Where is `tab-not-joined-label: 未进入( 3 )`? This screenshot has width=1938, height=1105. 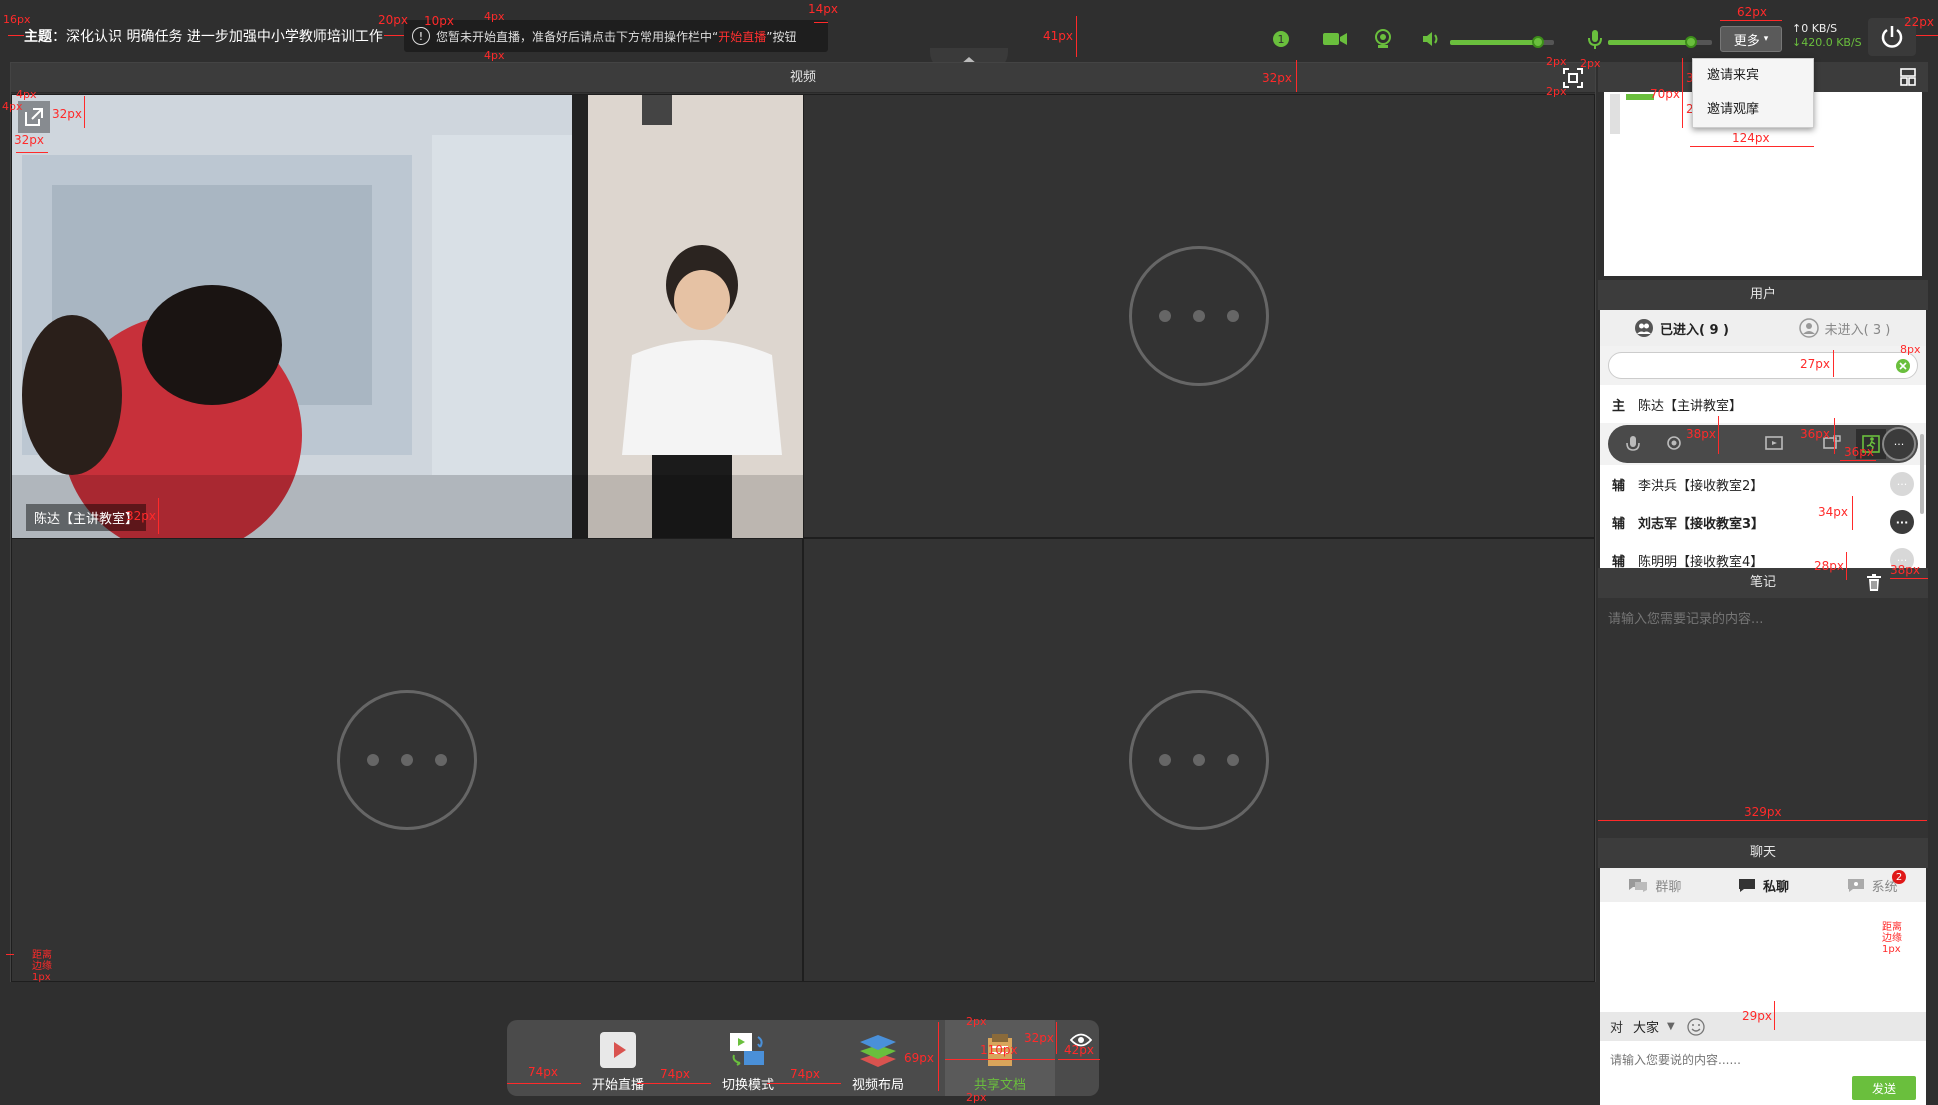
tab-not-joined-label: 未进入( 3 ) is located at coordinates (1857, 330).